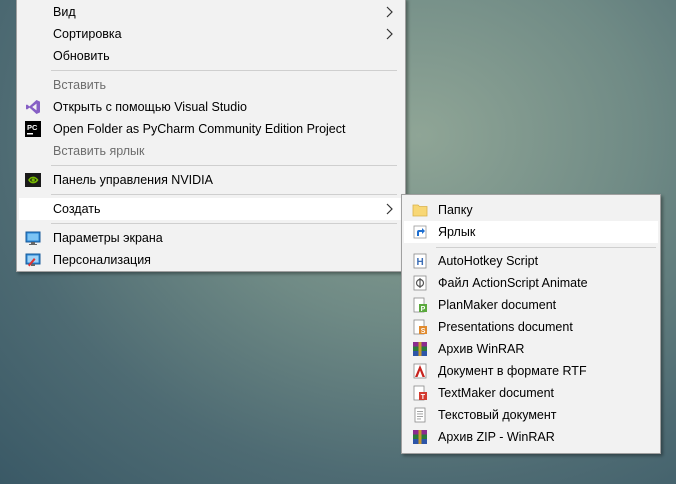 The width and height of the screenshot is (676, 484). I want to click on menu-item-nvidia-control-panel: Панель управления NVIDIA, so click(211, 180).